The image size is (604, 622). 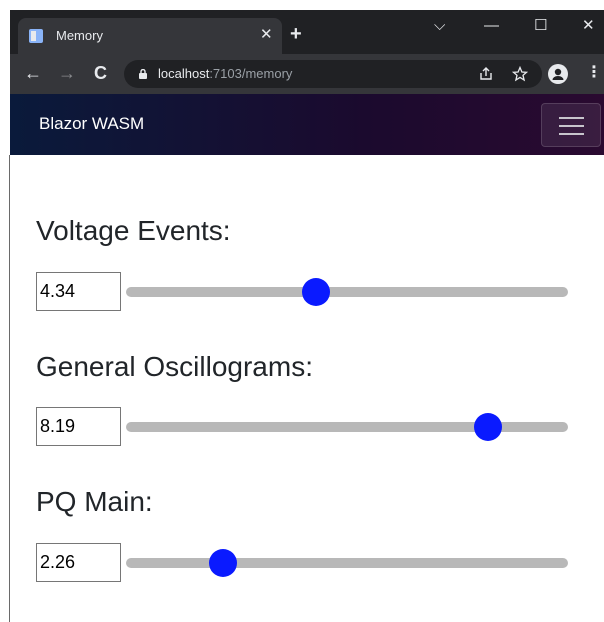 I want to click on browser-toolbar: ← → C localhost:7103/memory ⋮, so click(x=307, y=74).